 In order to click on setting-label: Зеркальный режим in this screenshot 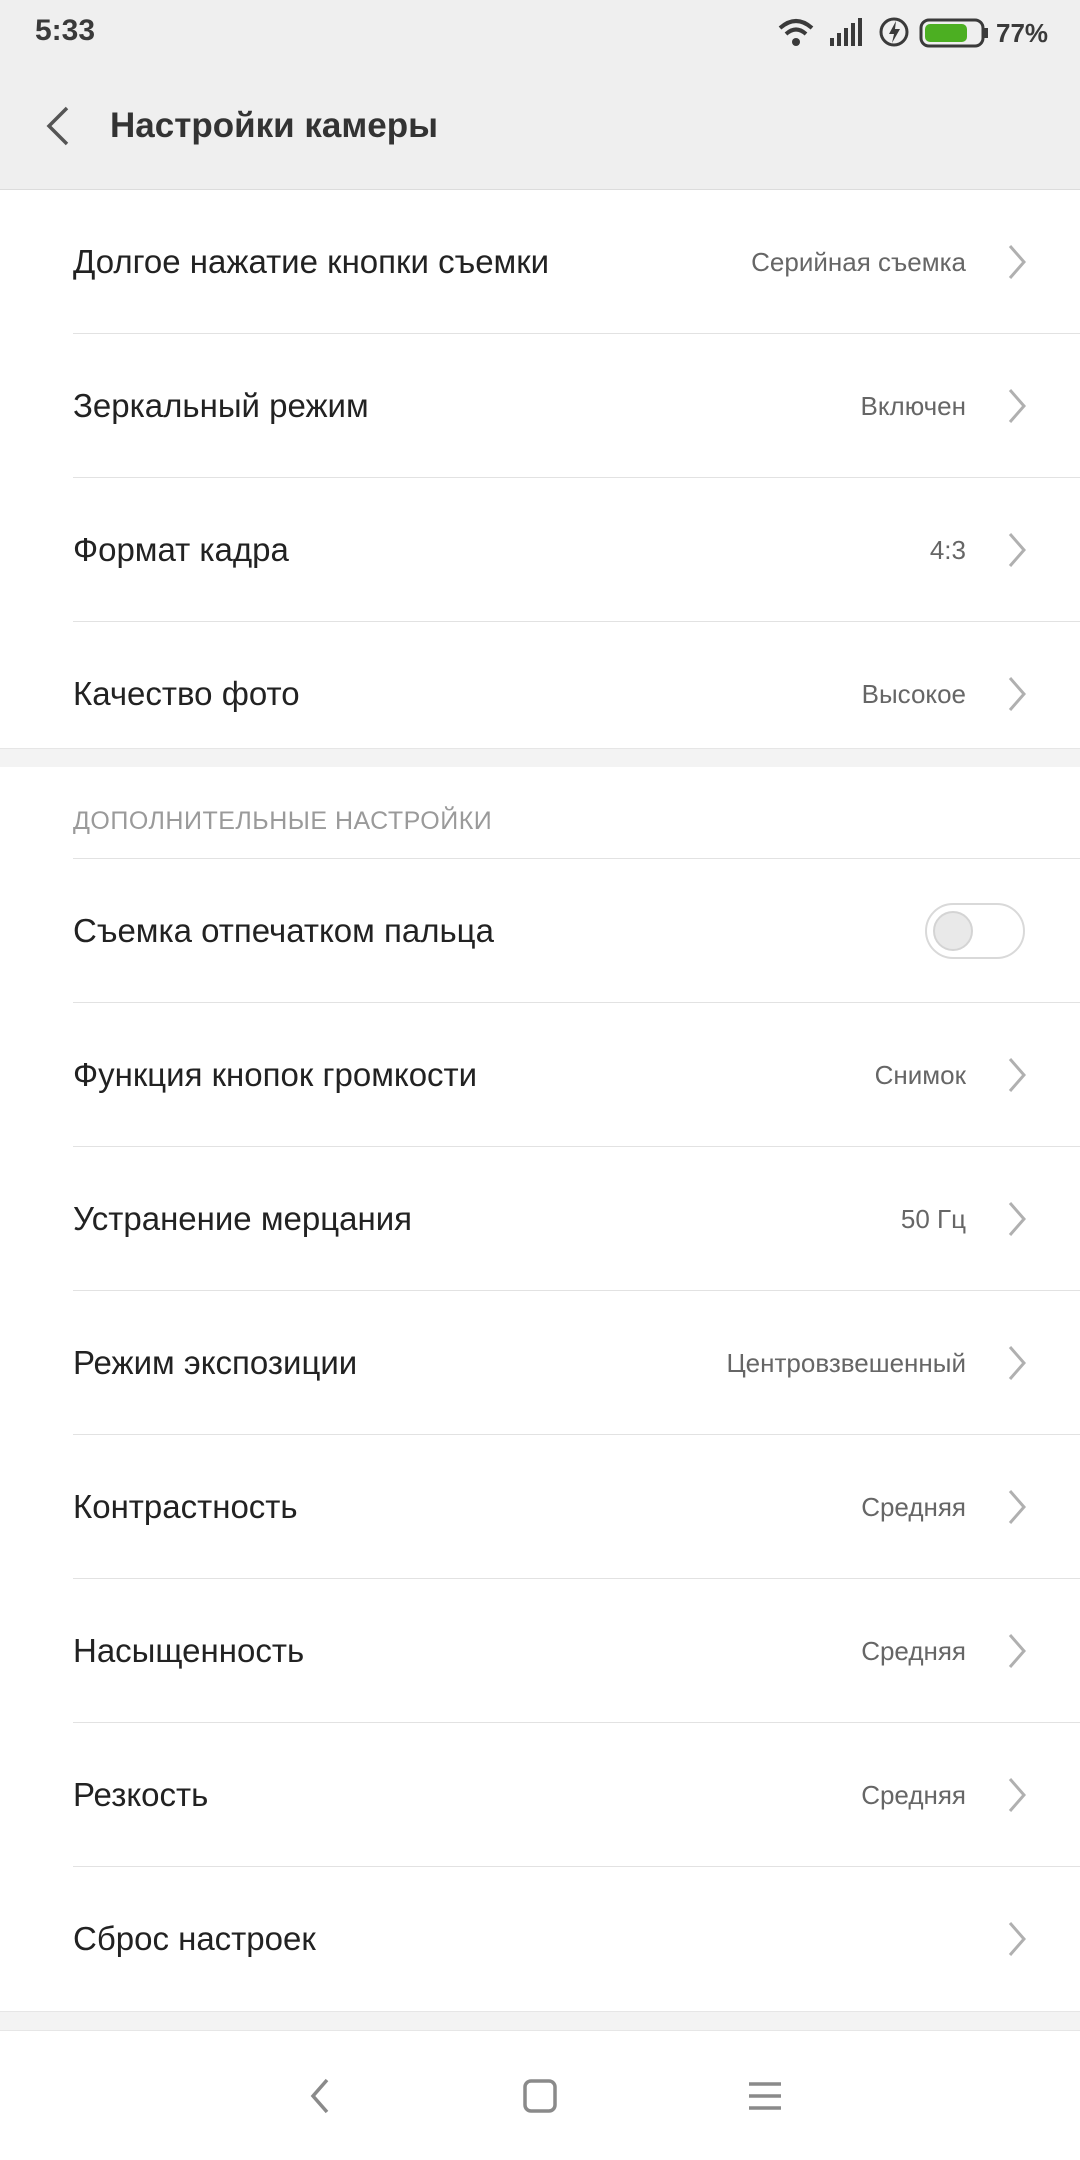, I will do `click(221, 405)`.